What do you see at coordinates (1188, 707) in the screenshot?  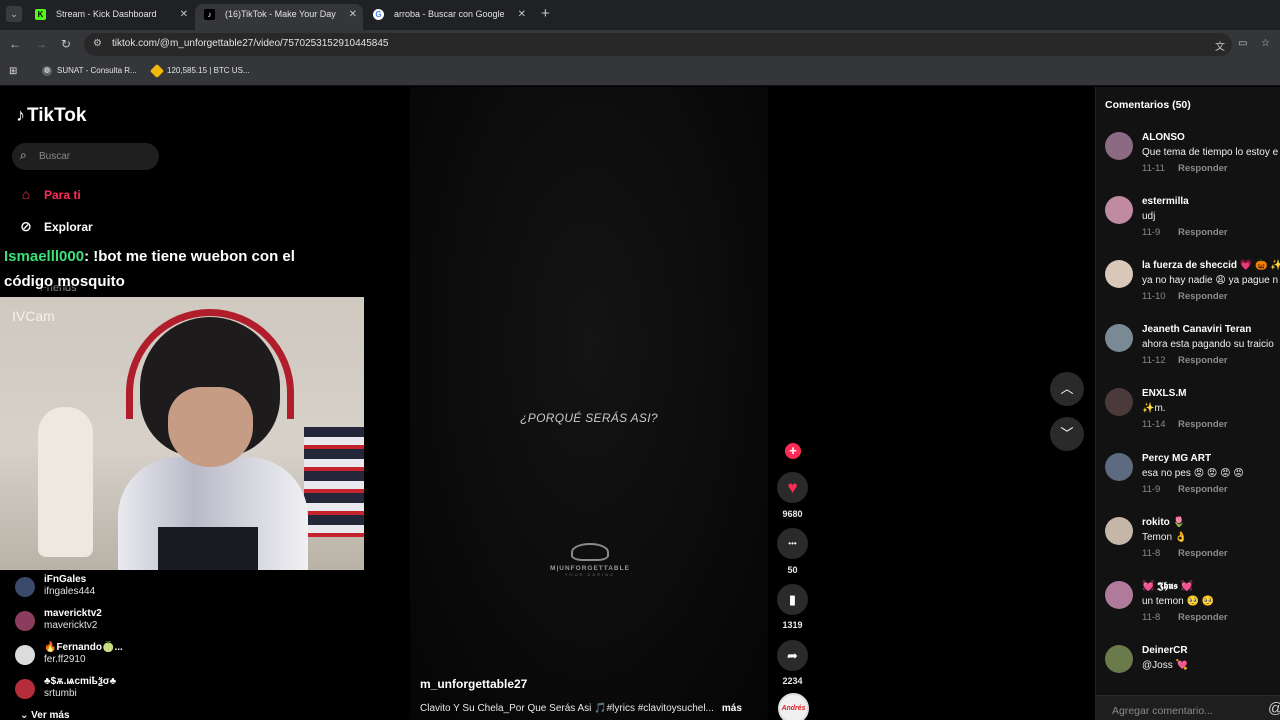 I see `add-comment-input: Agregar comentario... @` at bounding box center [1188, 707].